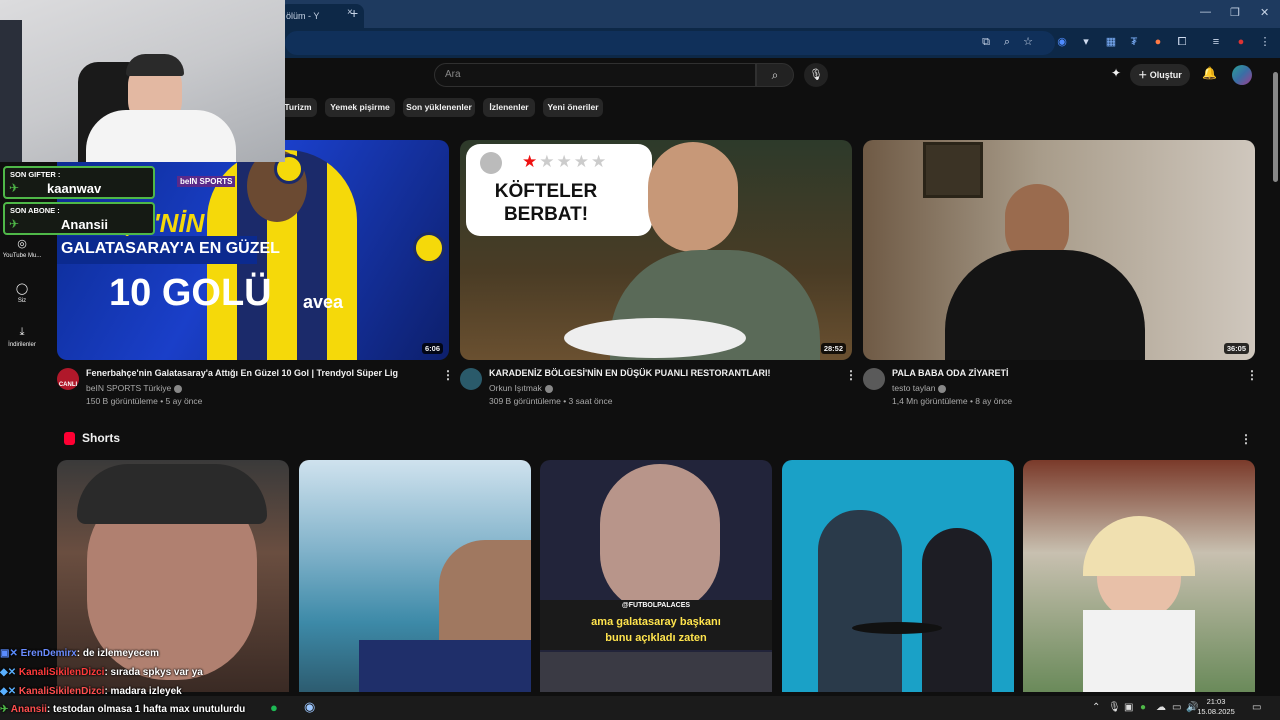 Image resolution: width=1280 pixels, height=720 pixels. Describe the element at coordinates (1116, 73) in the screenshot. I see `create-clip-icon: ✦` at that location.